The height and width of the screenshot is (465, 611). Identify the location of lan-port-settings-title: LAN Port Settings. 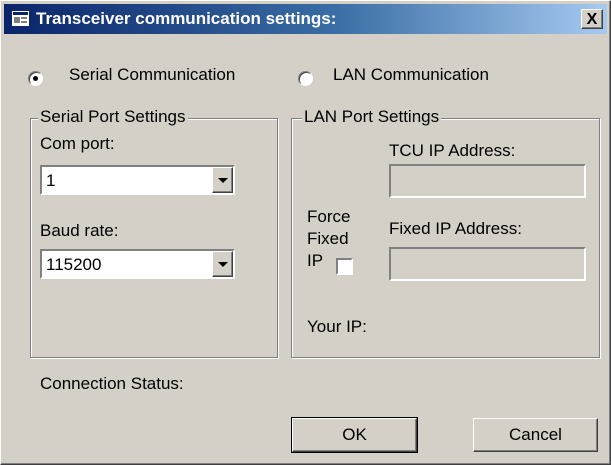
(372, 117).